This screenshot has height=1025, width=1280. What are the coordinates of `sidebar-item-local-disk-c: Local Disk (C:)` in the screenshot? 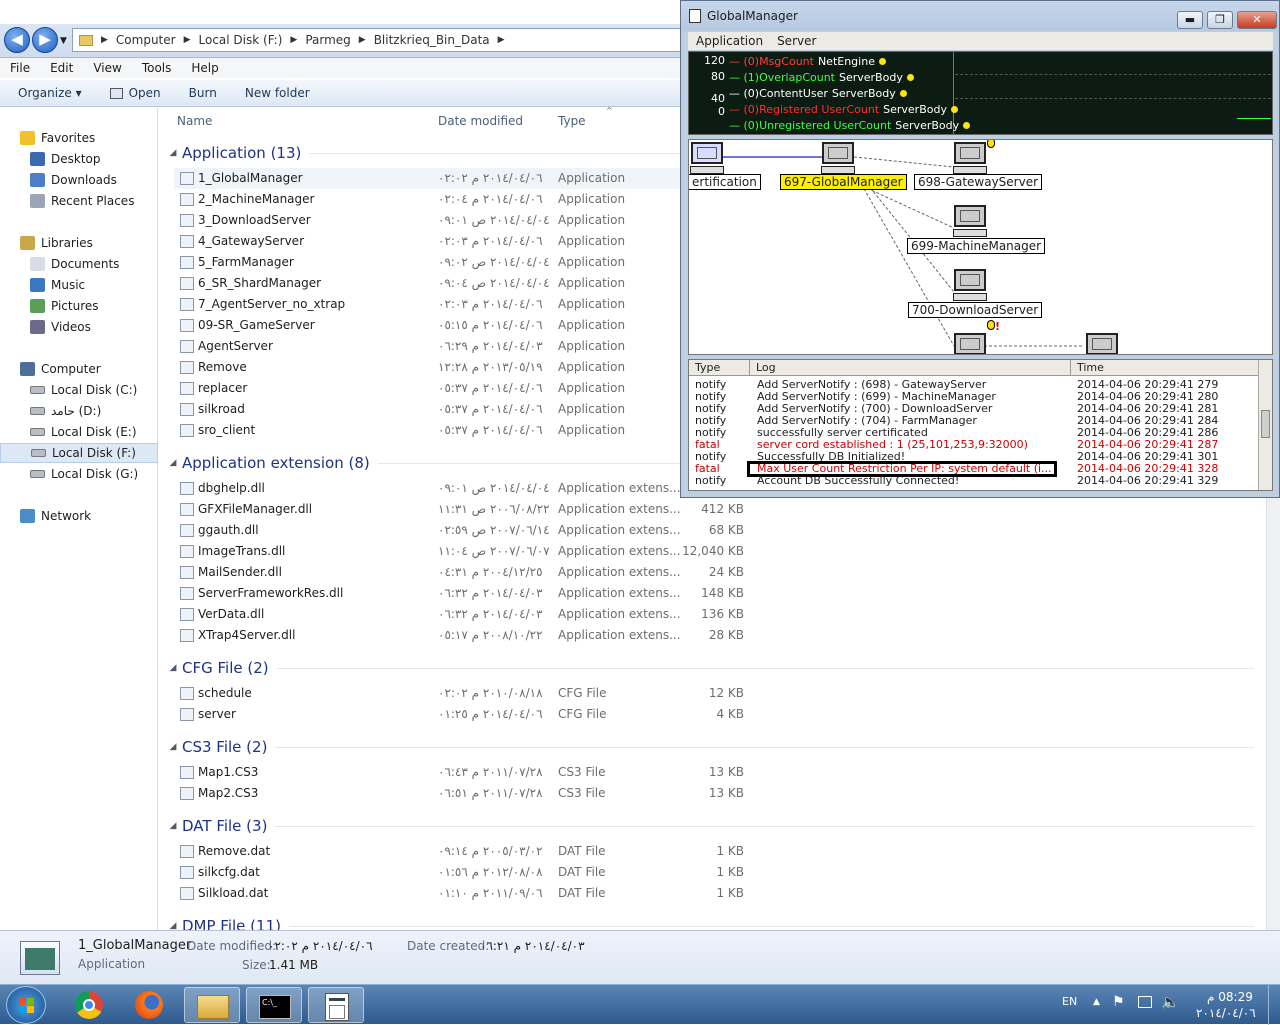 It's located at (79, 390).